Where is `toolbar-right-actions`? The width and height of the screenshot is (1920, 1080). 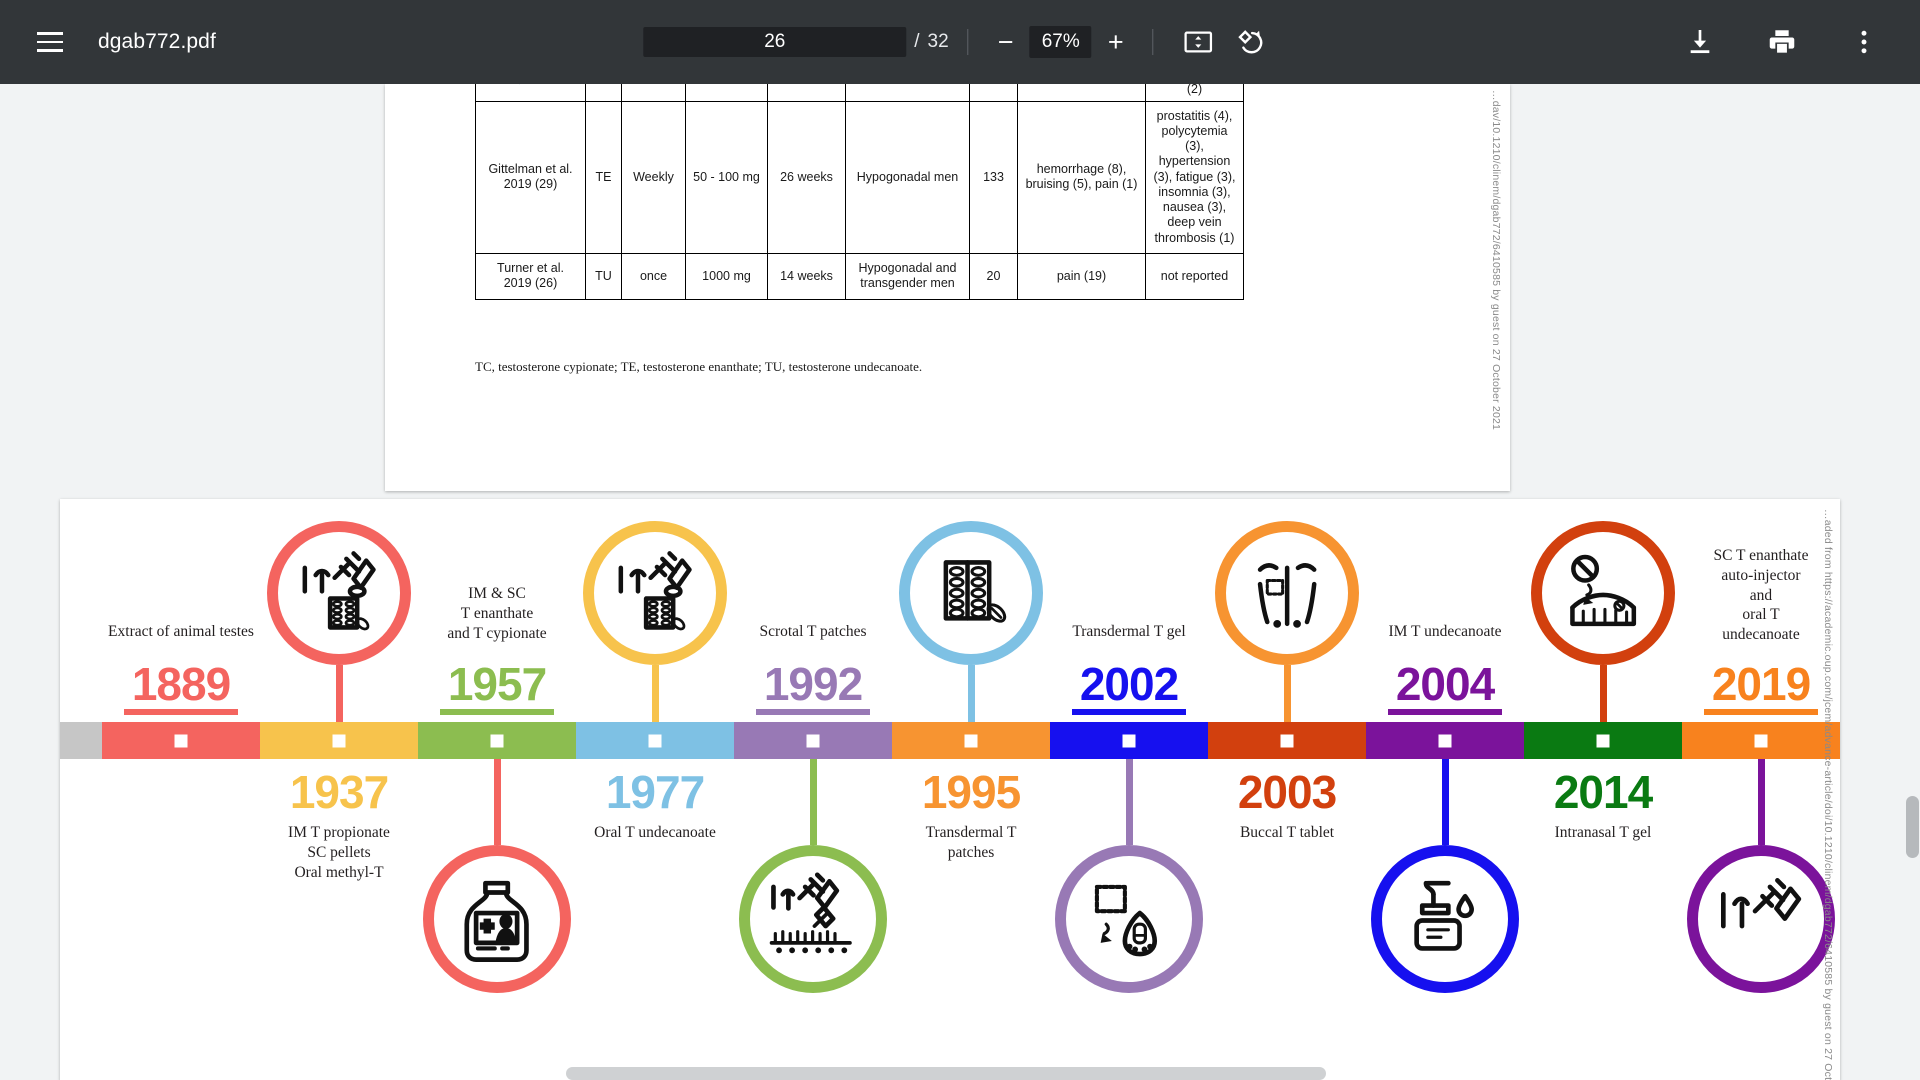
toolbar-right-actions is located at coordinates (1782, 42).